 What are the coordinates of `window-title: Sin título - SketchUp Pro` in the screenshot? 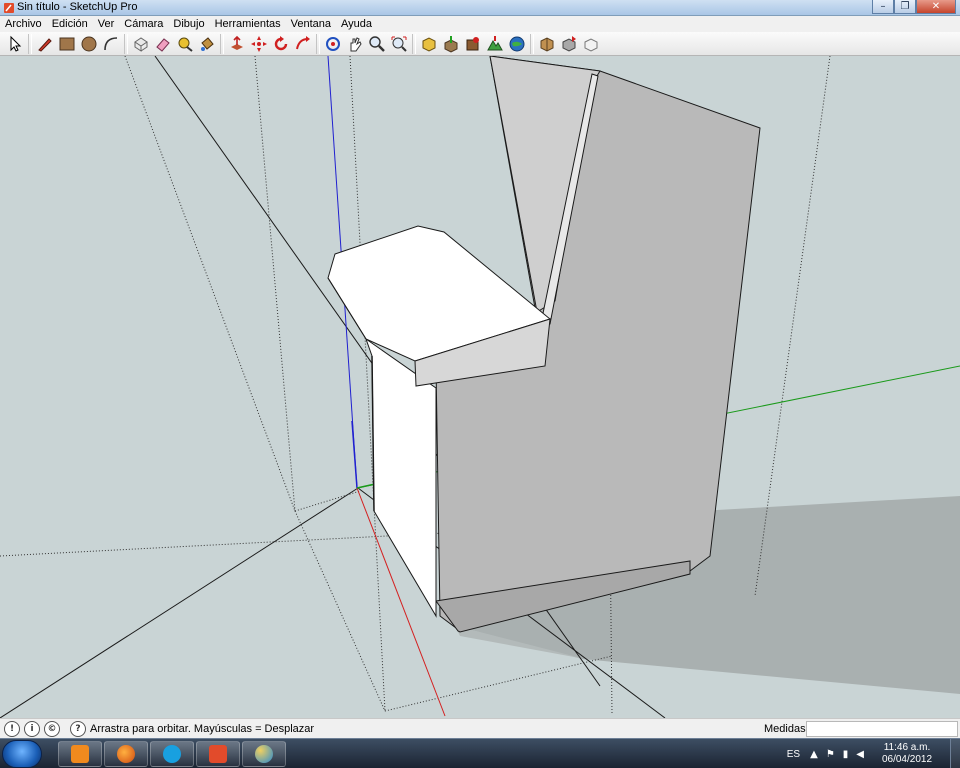 It's located at (77, 7).